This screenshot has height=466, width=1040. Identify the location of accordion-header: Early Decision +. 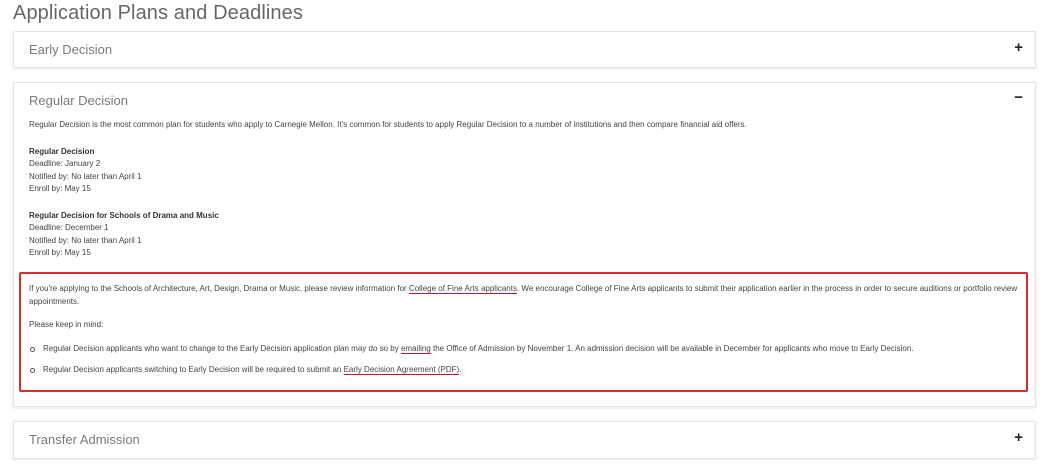
(524, 50).